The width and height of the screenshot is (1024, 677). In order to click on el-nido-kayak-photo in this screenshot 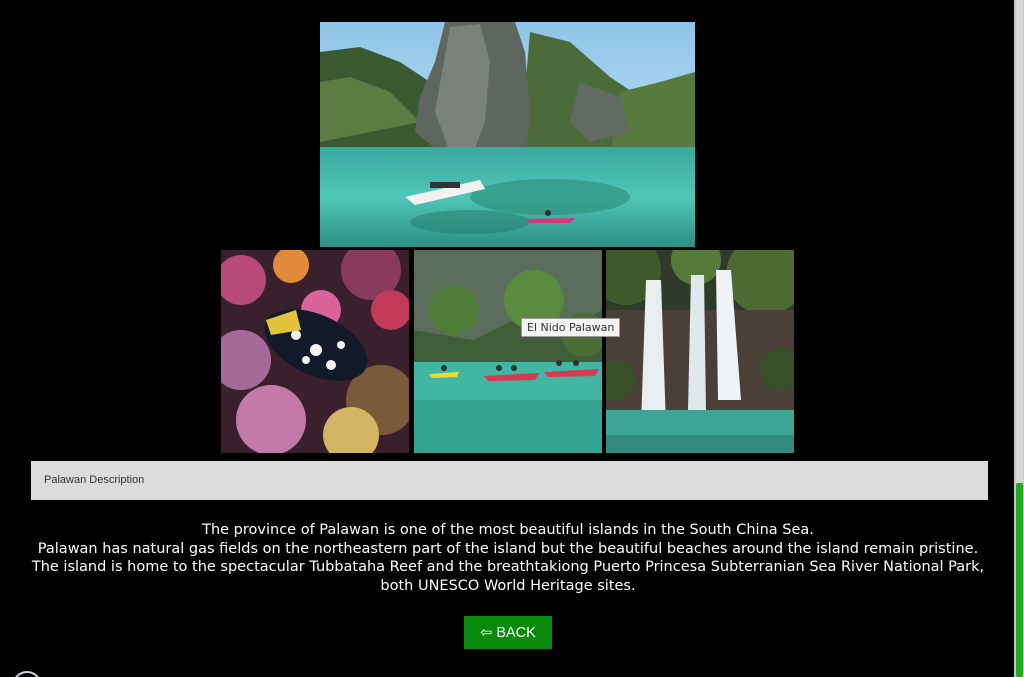, I will do `click(508, 351)`.